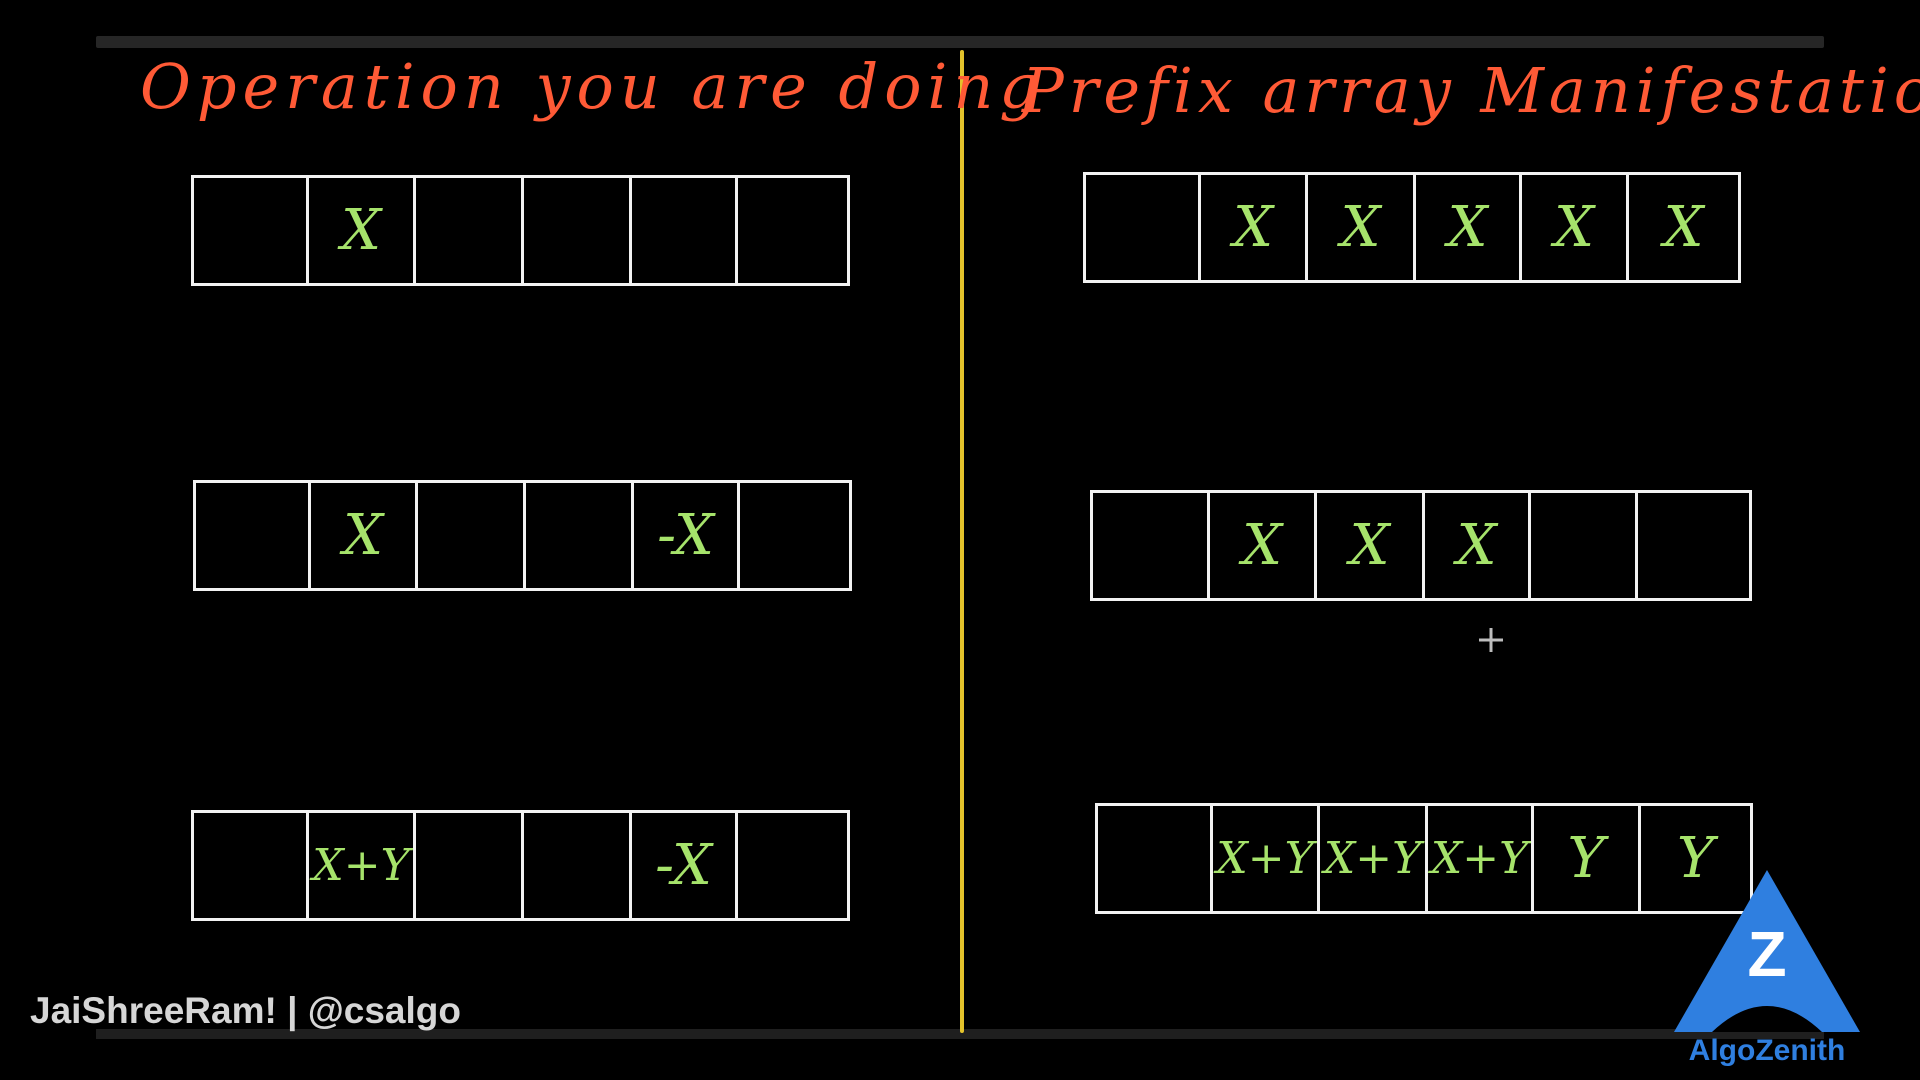 Image resolution: width=1920 pixels, height=1080 pixels. I want to click on array-cell: Y, so click(1584, 858).